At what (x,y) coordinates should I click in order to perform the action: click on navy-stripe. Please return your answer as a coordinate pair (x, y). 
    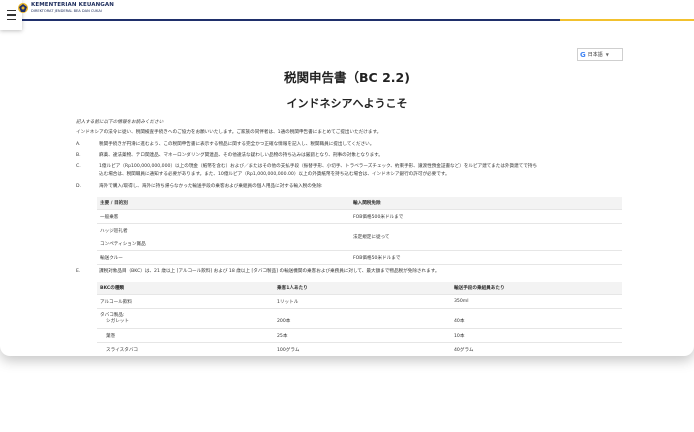
    Looking at the image, I should click on (291, 20).